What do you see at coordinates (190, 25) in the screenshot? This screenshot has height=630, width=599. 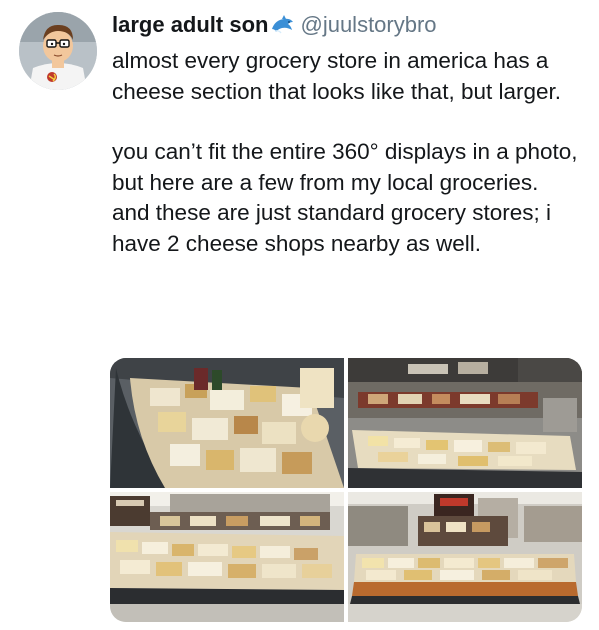 I see `display-name: large adult son` at bounding box center [190, 25].